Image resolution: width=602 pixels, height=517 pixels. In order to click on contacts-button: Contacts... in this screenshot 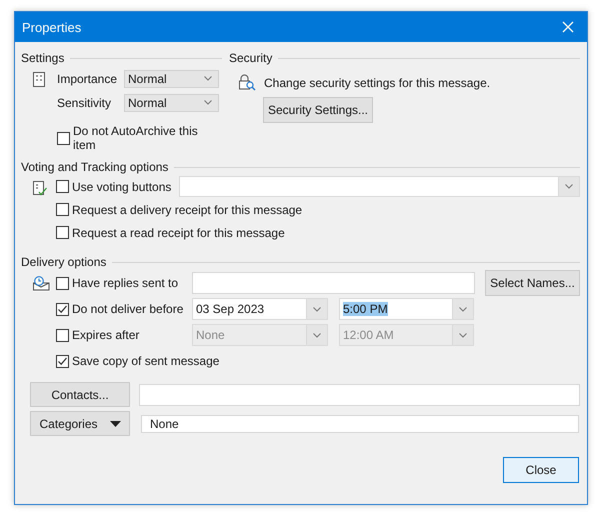, I will do `click(80, 394)`.